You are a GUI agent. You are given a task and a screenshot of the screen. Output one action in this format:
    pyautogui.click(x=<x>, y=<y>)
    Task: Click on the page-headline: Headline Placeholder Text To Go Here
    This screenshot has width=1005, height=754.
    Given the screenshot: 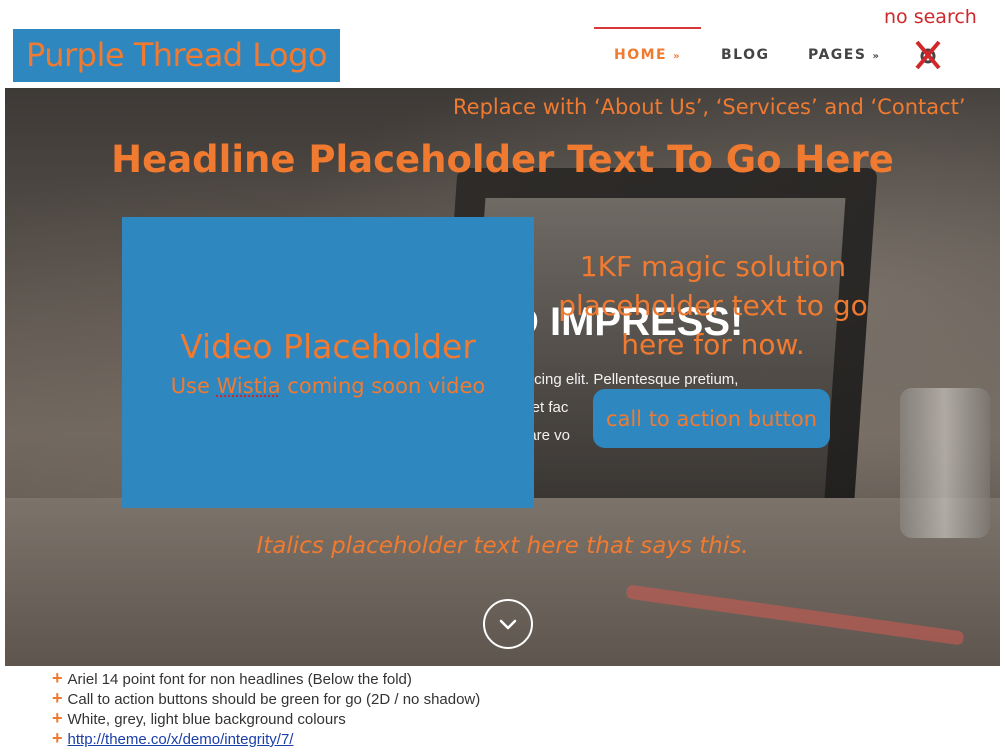 What is the action you would take?
    pyautogui.click(x=502, y=159)
    